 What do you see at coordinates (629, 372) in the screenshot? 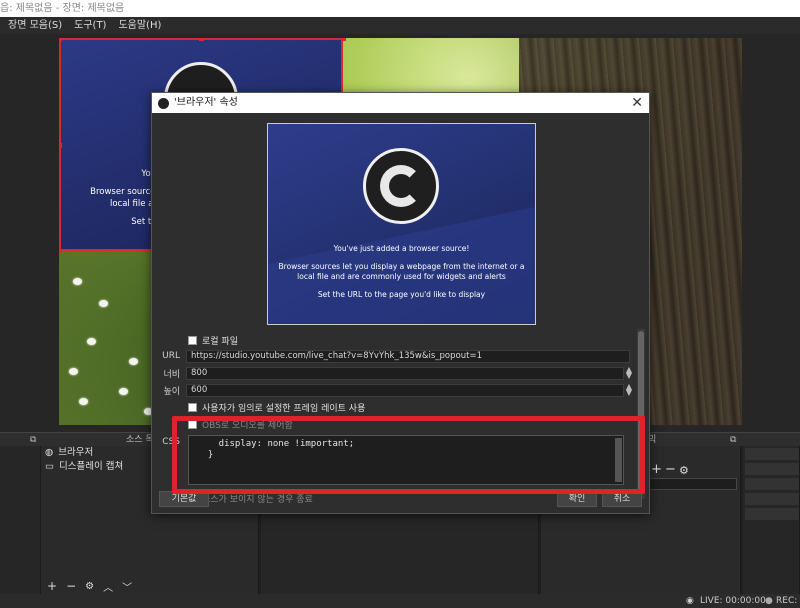
I see `width-spinner-icon: ▲ ▼` at bounding box center [629, 372].